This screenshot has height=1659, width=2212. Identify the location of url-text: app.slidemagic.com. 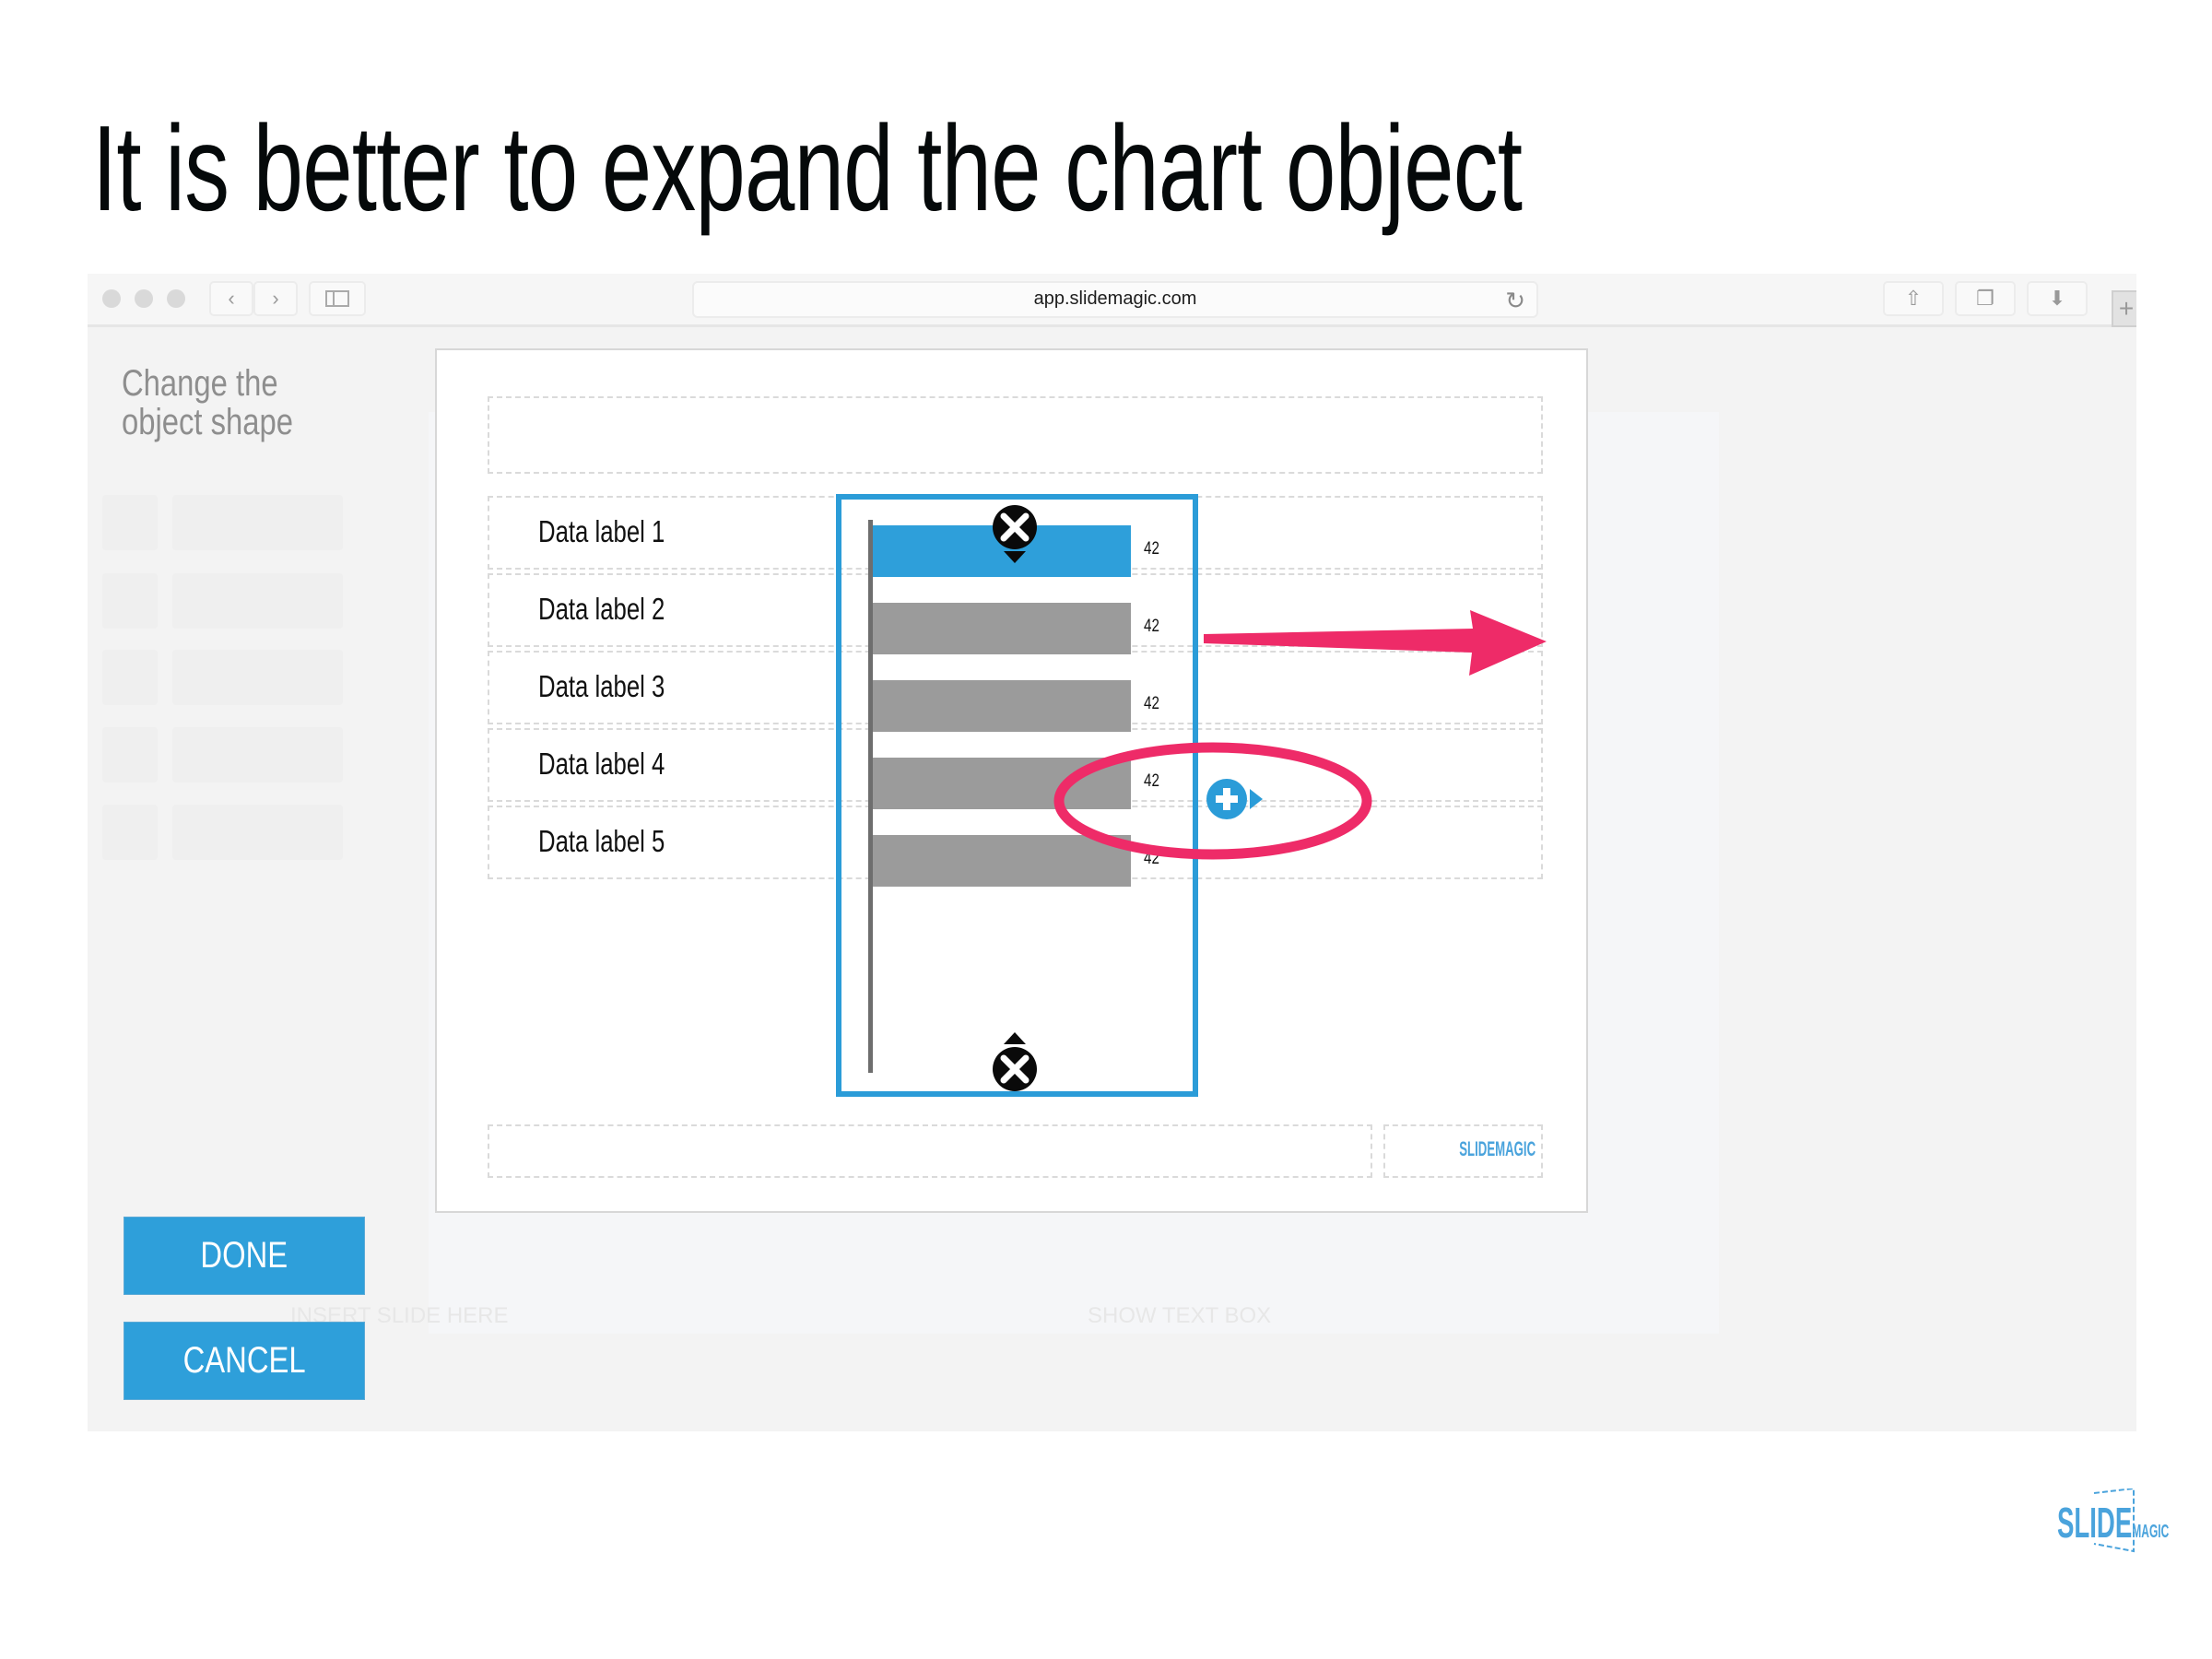
(1115, 298).